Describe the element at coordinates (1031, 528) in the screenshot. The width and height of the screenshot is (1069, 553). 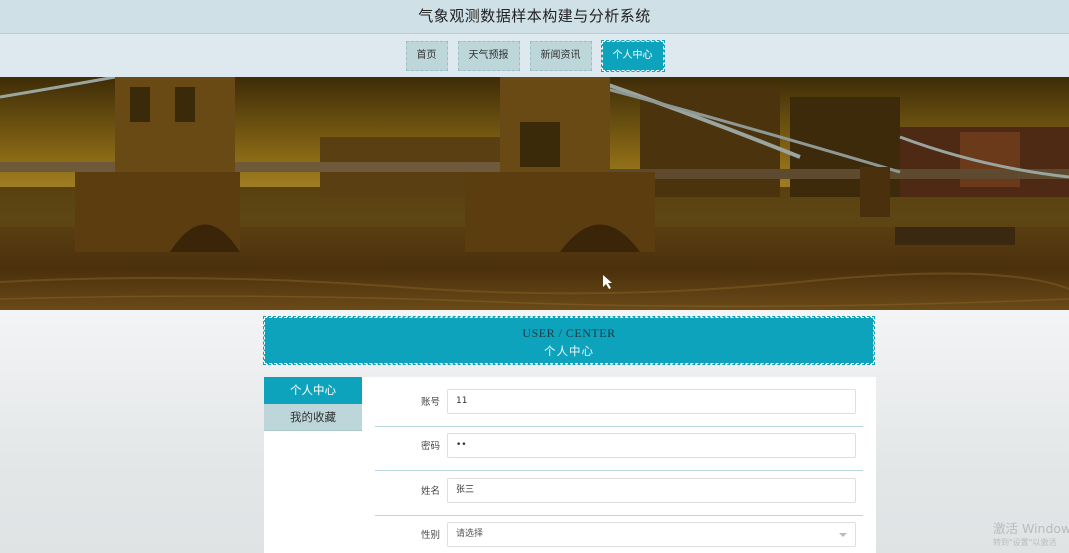
I see `watermark-line1: 激活 Windows` at that location.